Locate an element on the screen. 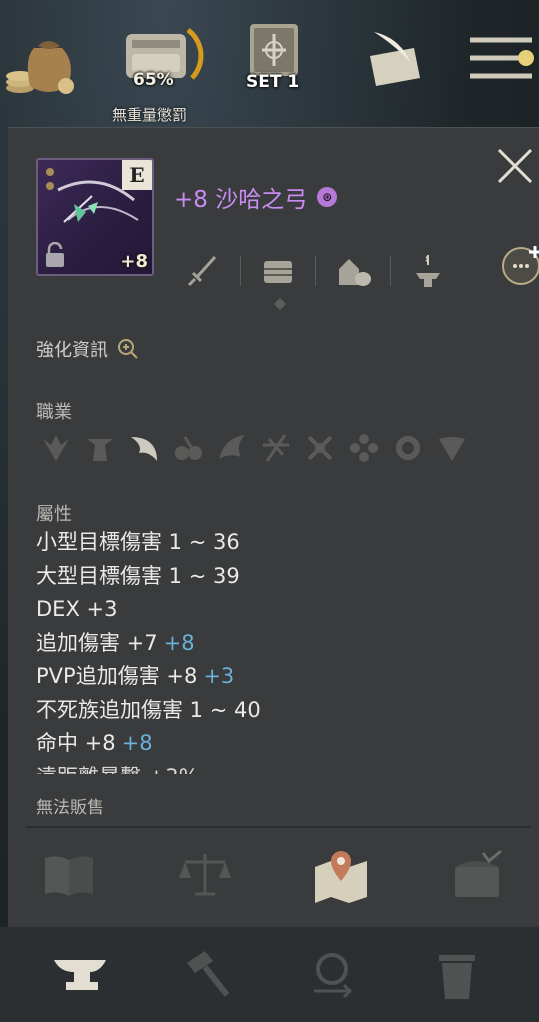 The width and height of the screenshot is (539, 1022). trash-icon is located at coordinates (456, 976).